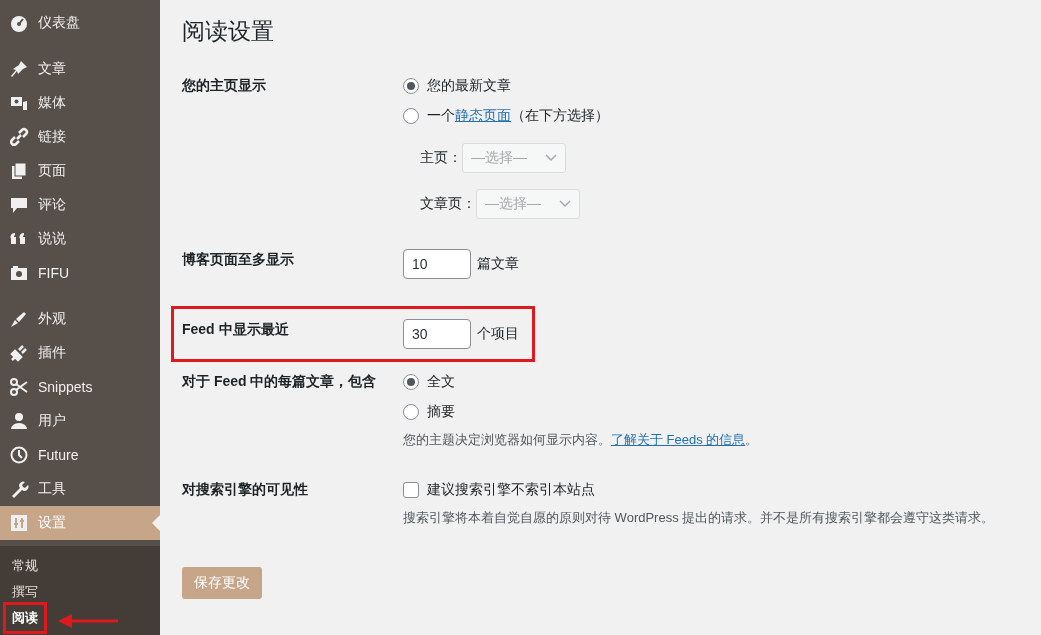  Describe the element at coordinates (80, 69) in the screenshot. I see `sidebar-item: 文章` at that location.